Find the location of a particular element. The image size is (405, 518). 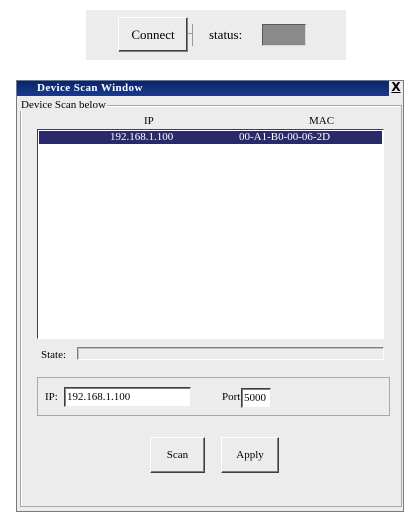

toolbar-separator is located at coordinates (192, 35).